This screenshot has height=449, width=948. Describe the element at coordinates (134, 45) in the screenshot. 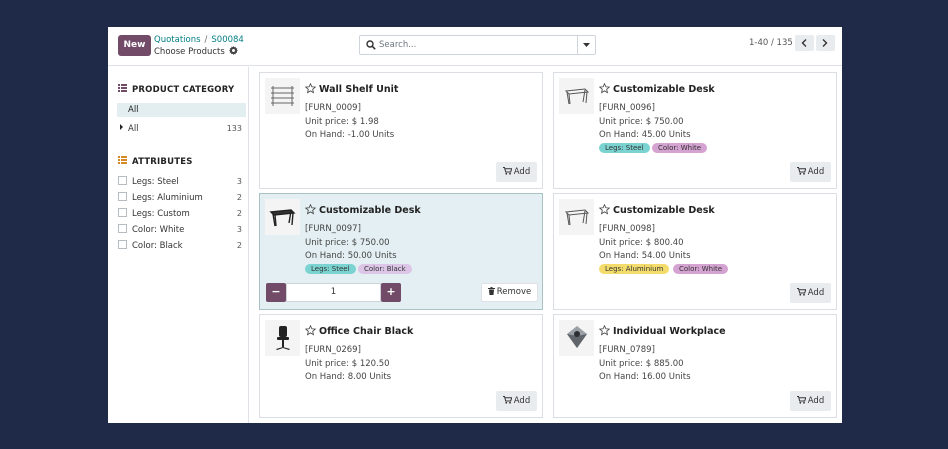

I see `new-button: New` at that location.